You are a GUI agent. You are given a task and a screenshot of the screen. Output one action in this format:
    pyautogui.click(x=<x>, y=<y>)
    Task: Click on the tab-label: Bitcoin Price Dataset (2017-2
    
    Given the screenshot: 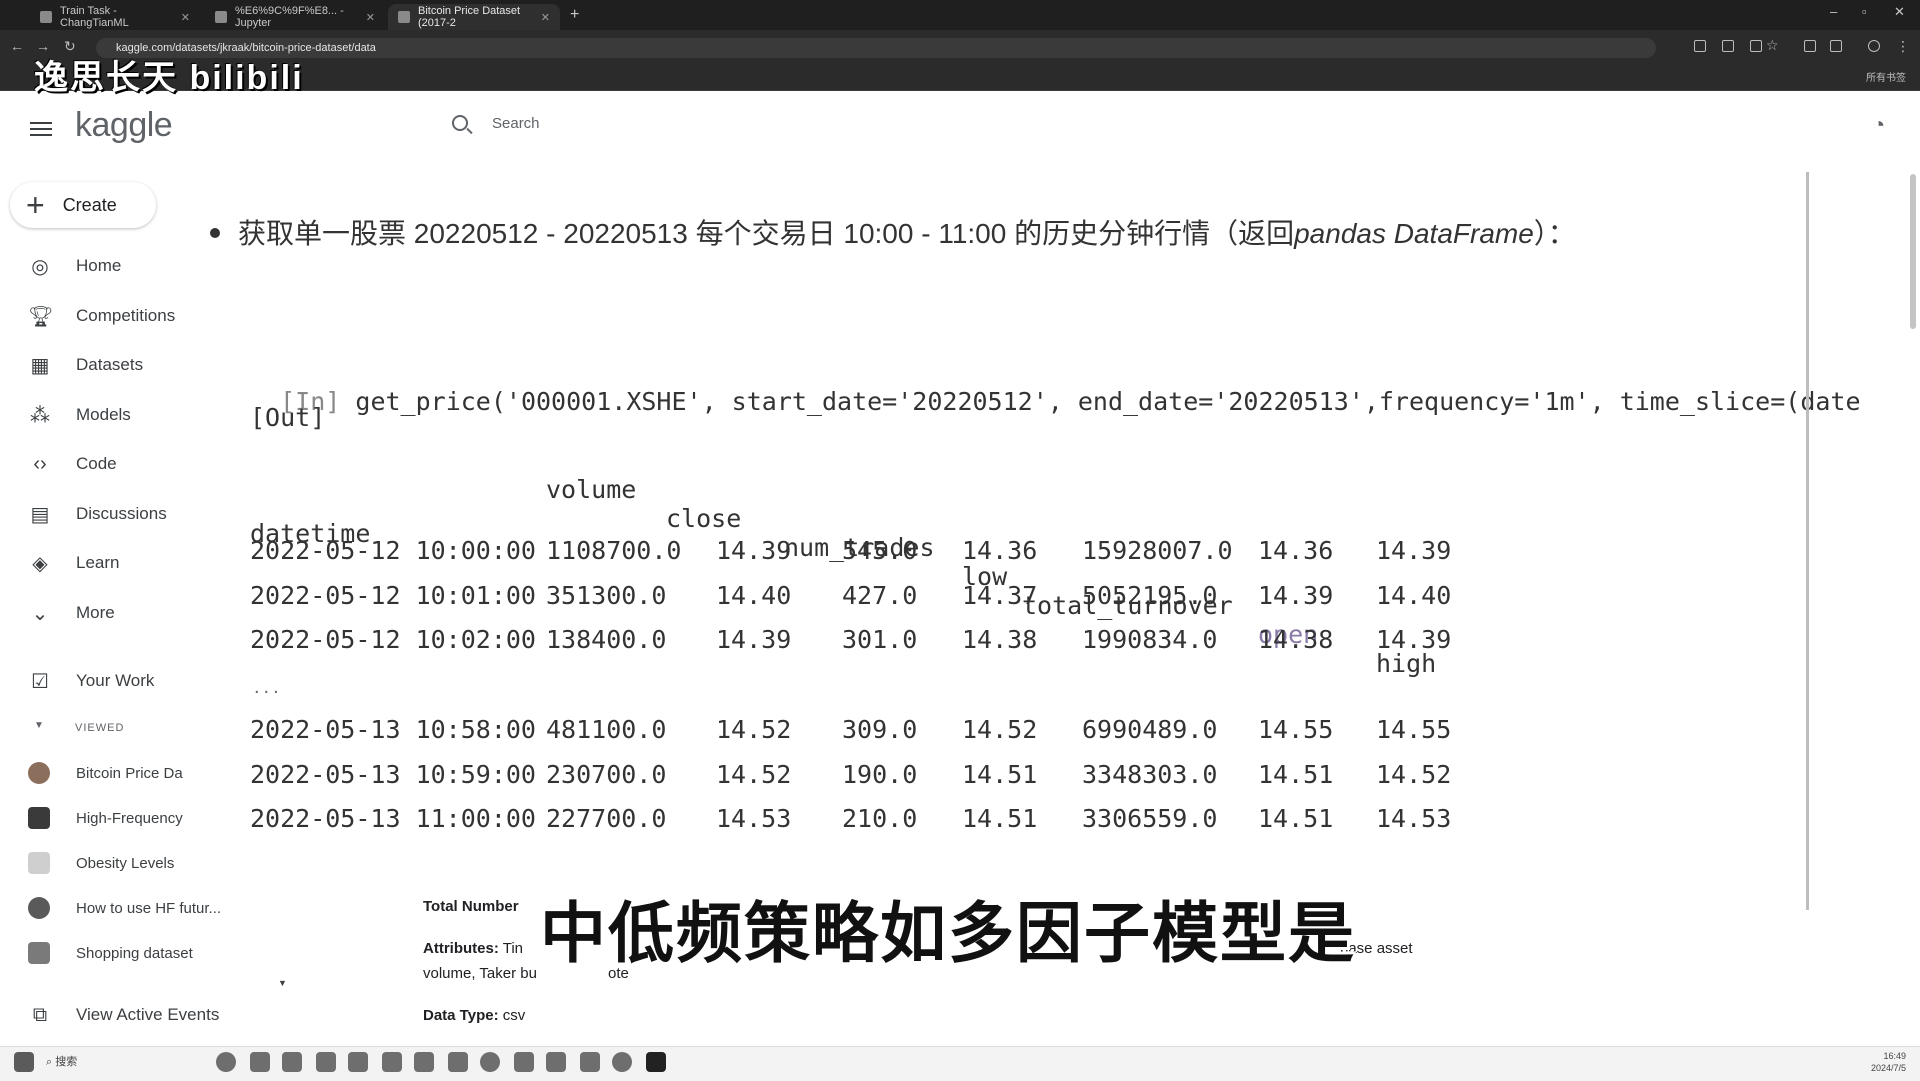 What is the action you would take?
    pyautogui.click(x=469, y=17)
    